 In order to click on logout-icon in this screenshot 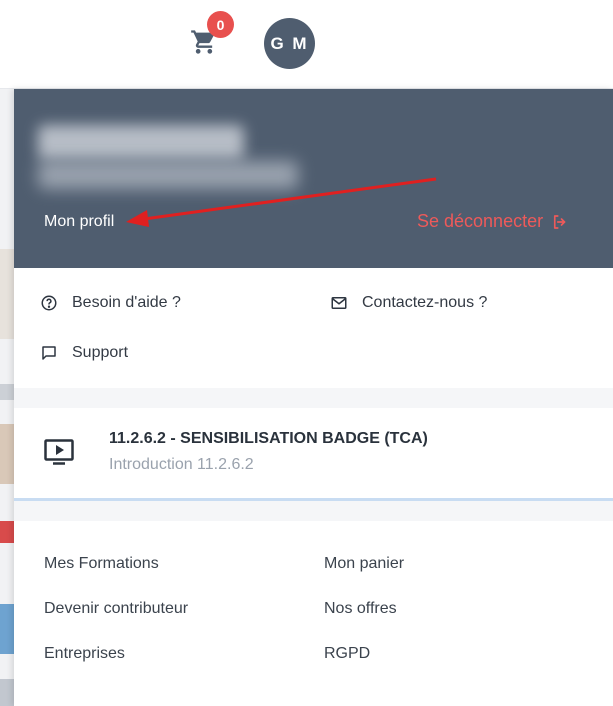, I will do `click(560, 221)`.